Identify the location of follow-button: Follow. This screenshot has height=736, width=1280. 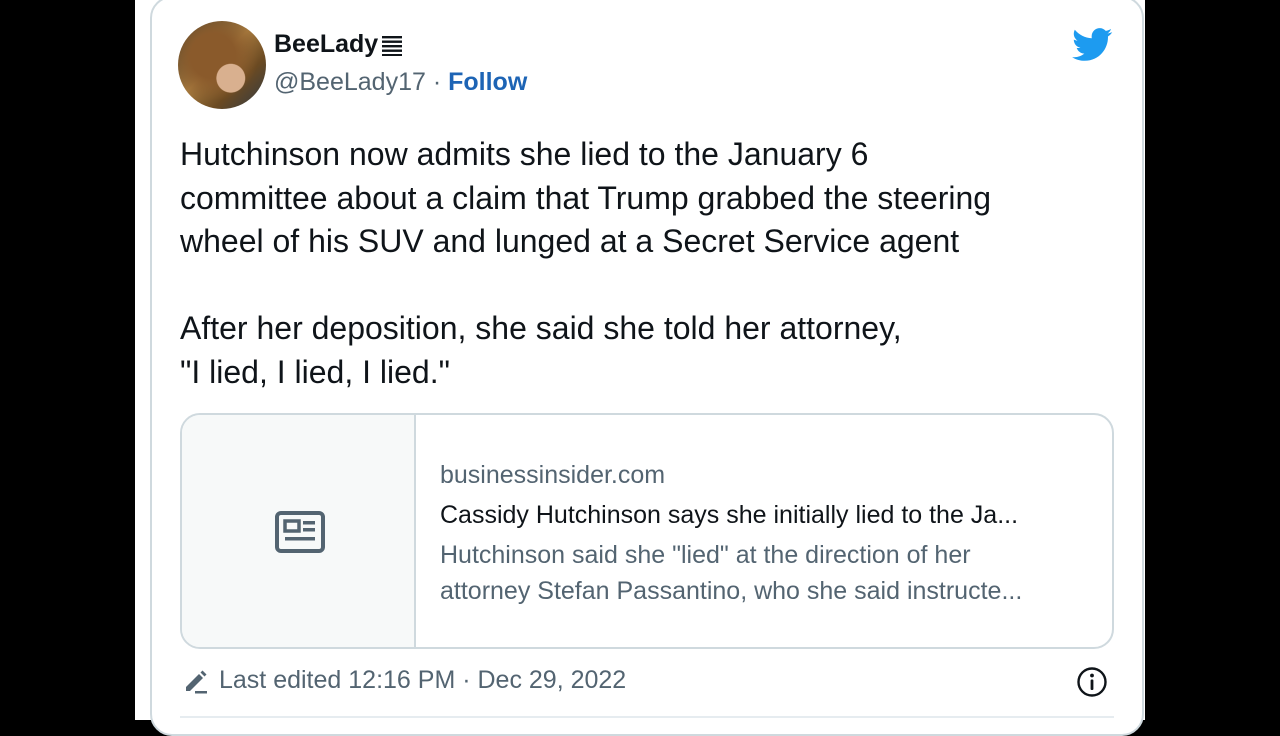
(487, 82).